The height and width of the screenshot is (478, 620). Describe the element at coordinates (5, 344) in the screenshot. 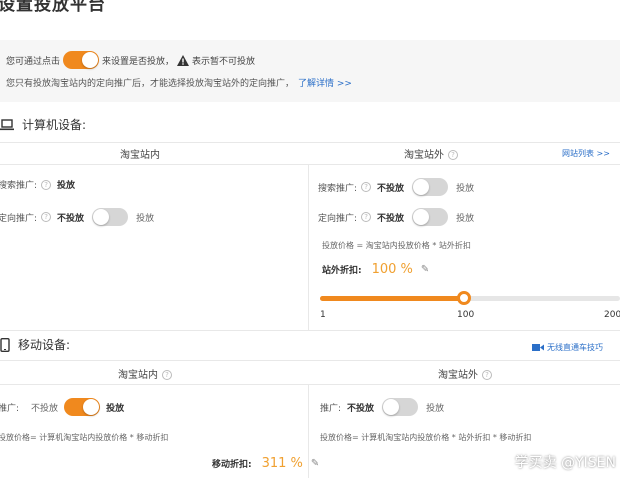

I see `mobile-phone-icon` at that location.